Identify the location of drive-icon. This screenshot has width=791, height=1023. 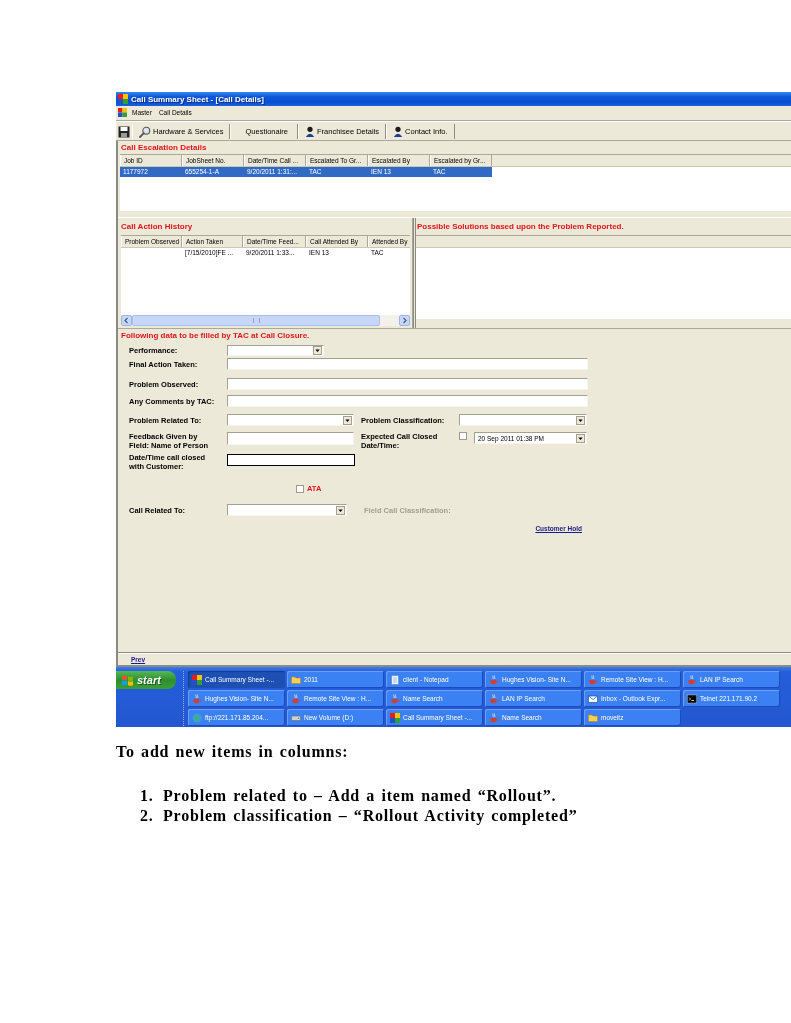
(296, 717).